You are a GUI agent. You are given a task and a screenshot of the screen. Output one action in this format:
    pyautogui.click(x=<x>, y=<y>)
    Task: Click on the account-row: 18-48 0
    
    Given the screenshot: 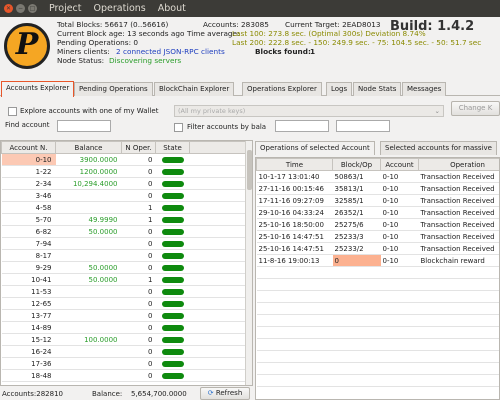 What is the action you would take?
    pyautogui.click(x=123, y=375)
    